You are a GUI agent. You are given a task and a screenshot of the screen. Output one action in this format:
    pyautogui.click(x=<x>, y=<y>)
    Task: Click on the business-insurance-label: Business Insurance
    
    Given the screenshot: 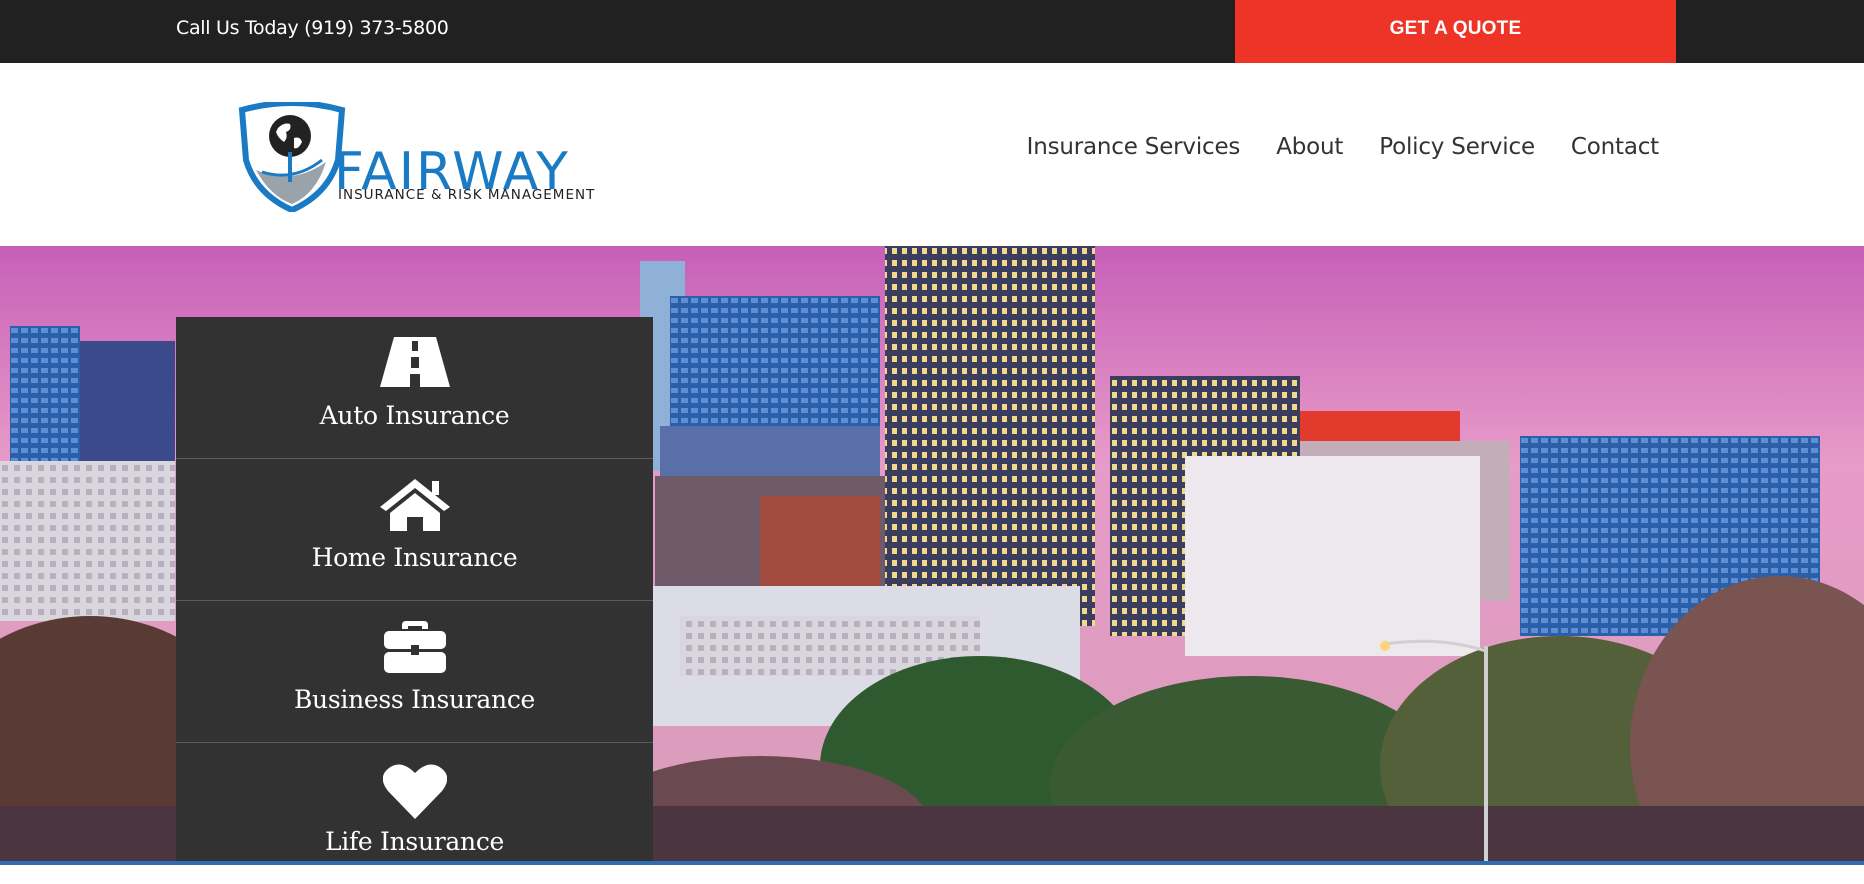 What is the action you would take?
    pyautogui.click(x=414, y=699)
    